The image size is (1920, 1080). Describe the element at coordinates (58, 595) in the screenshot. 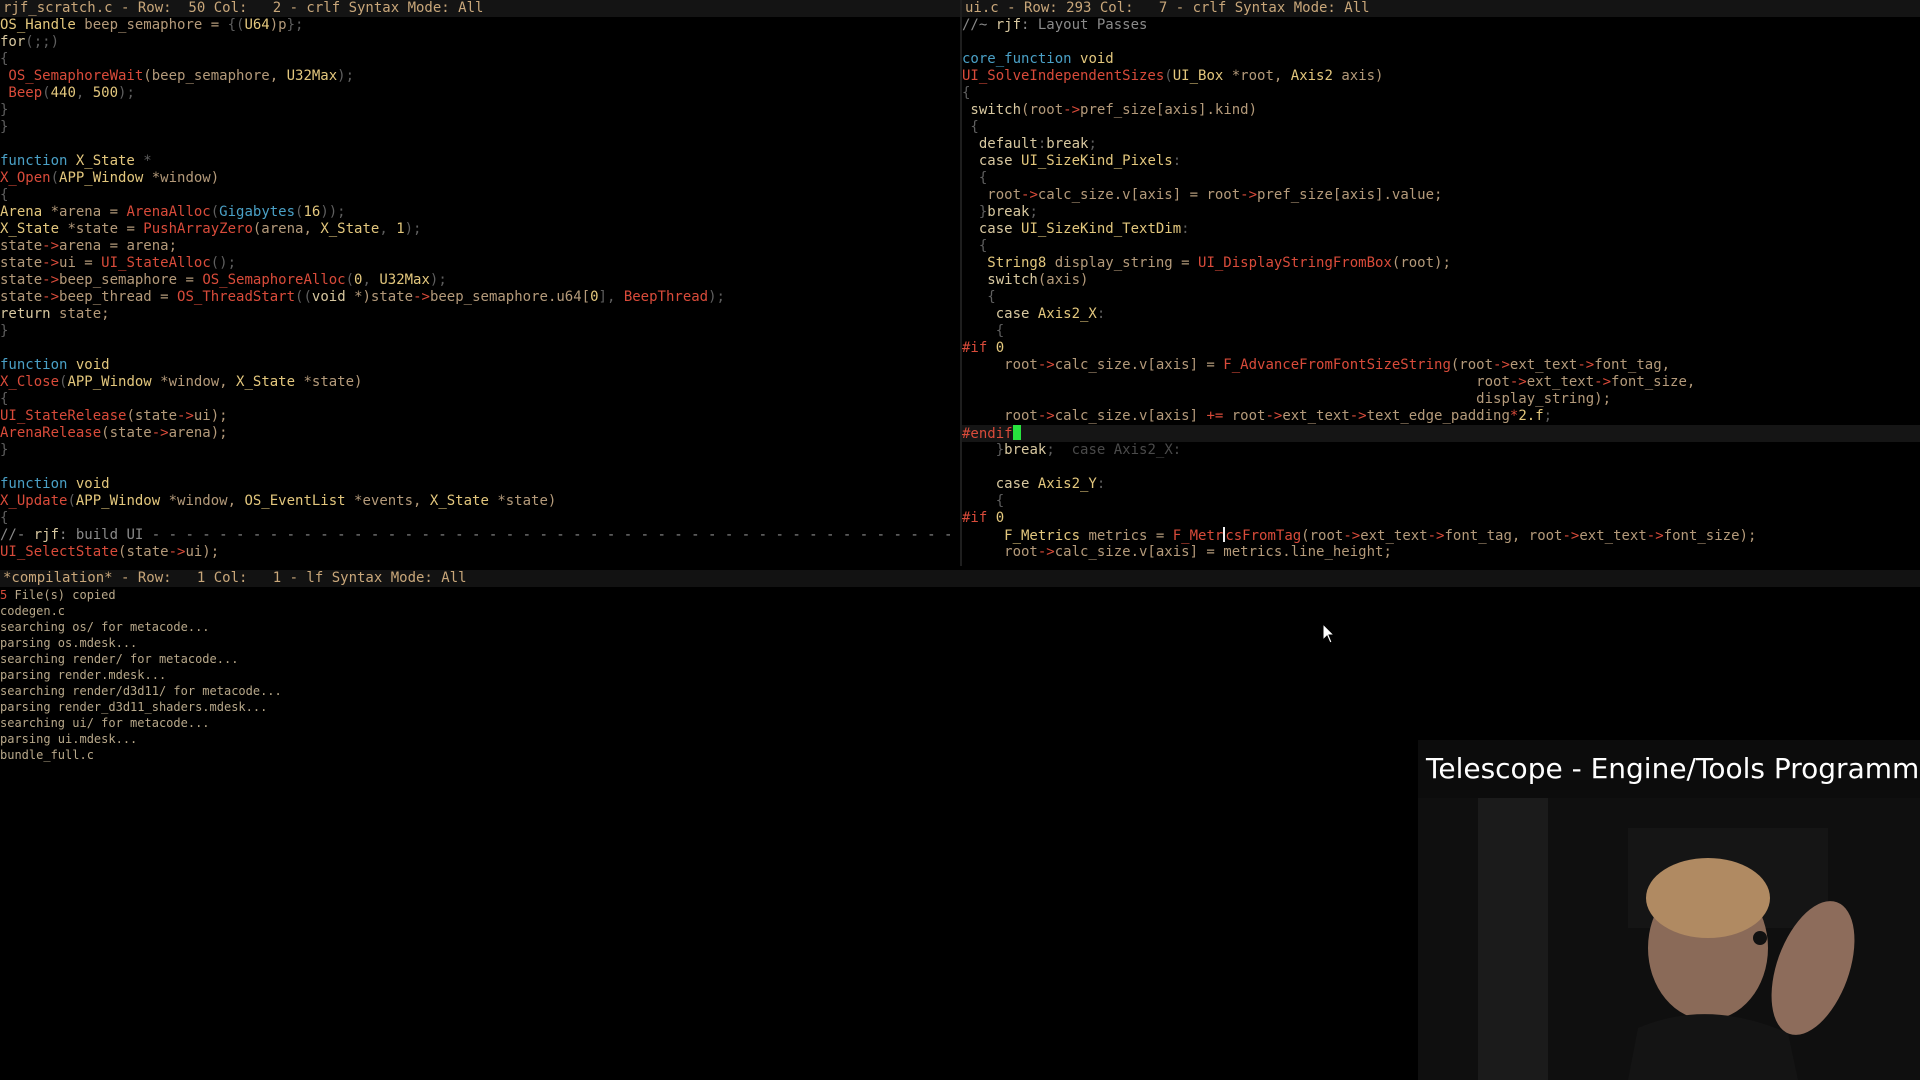

I see `compilation-line: 5 File(s) copied` at that location.